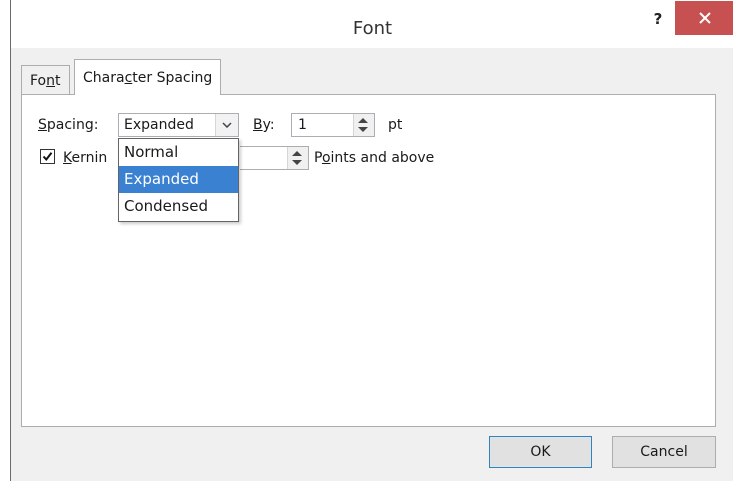 This screenshot has height=481, width=733. Describe the element at coordinates (540, 452) in the screenshot. I see `ok-button: OK` at that location.